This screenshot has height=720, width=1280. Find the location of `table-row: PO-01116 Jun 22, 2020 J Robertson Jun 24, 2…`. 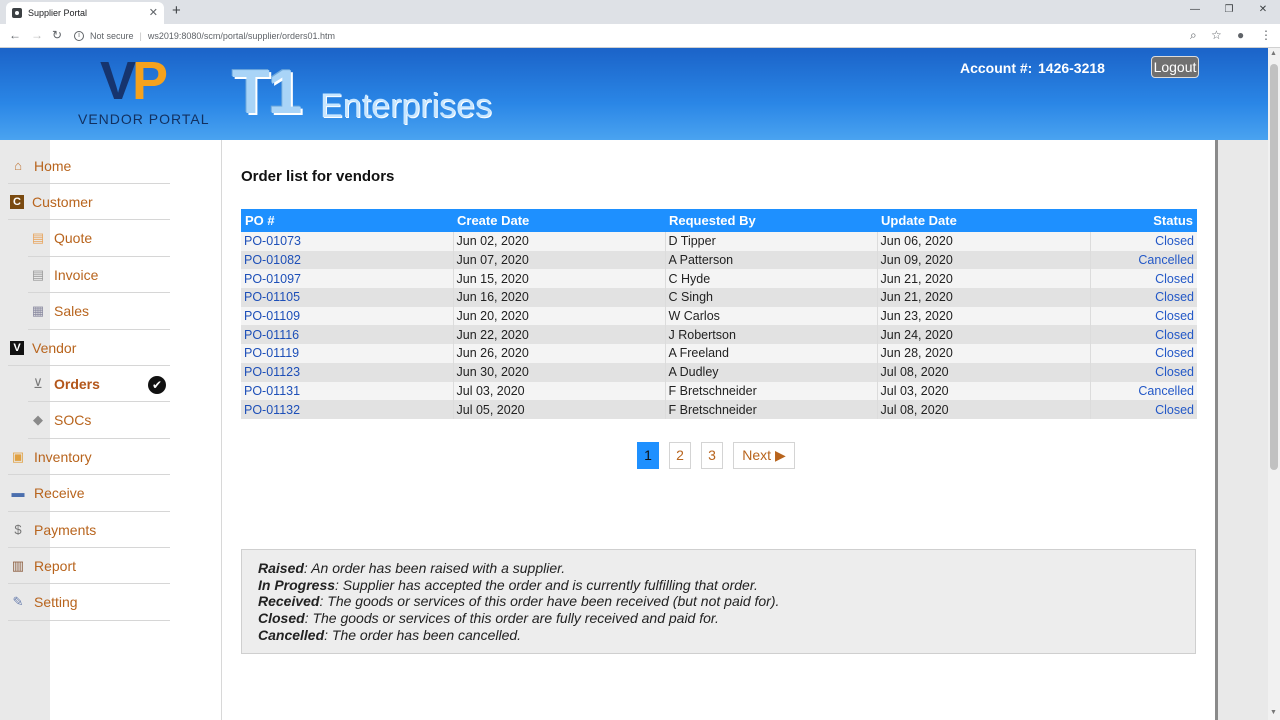

table-row: PO-01116 Jun 22, 2020 J Robertson Jun 24, 2… is located at coordinates (719, 335).